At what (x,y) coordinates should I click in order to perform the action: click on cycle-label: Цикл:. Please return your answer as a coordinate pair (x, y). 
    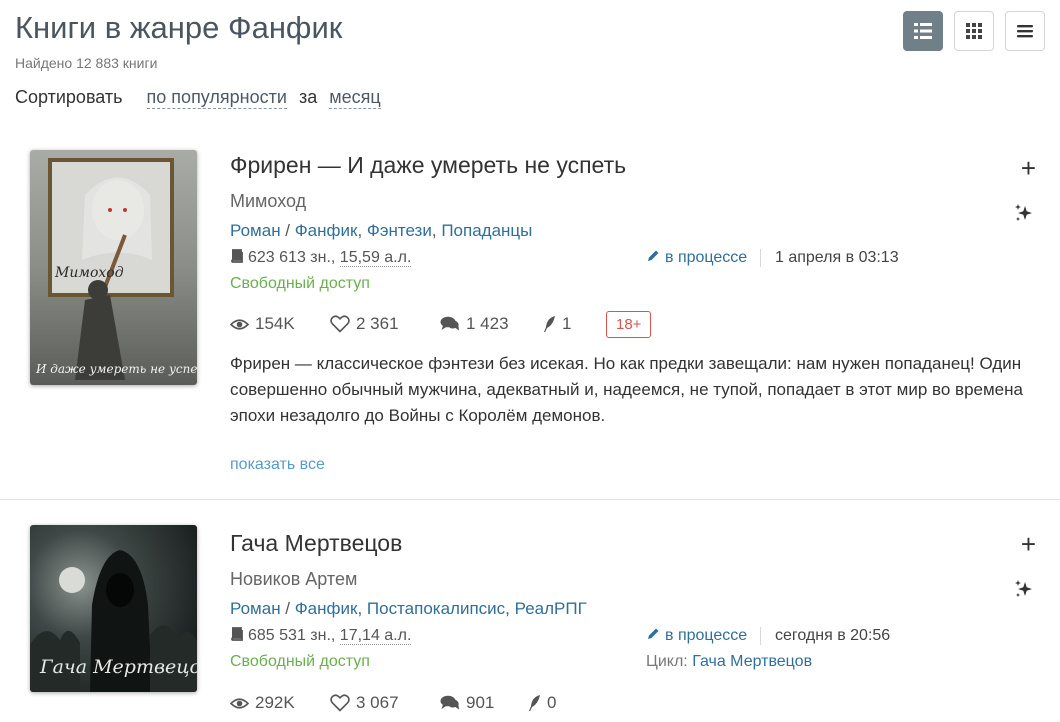
    Looking at the image, I should click on (667, 661).